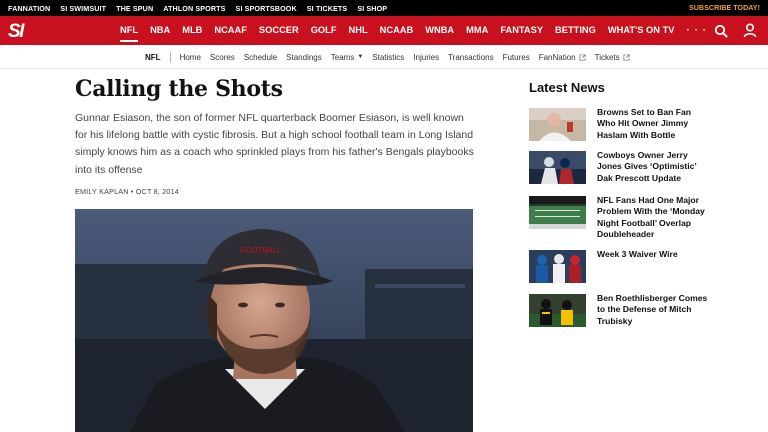  I want to click on nav-item-ncaaf: NCAAF, so click(230, 30).